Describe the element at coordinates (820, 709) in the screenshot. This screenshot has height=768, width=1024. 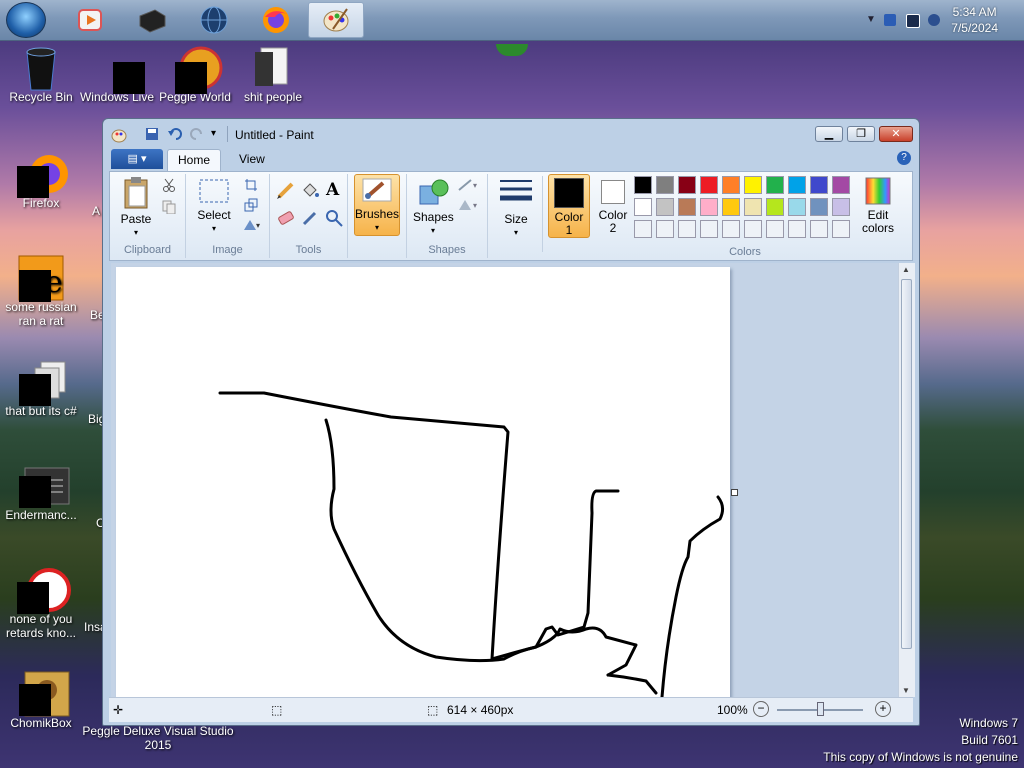
I see `zoom-slider-thumb` at that location.